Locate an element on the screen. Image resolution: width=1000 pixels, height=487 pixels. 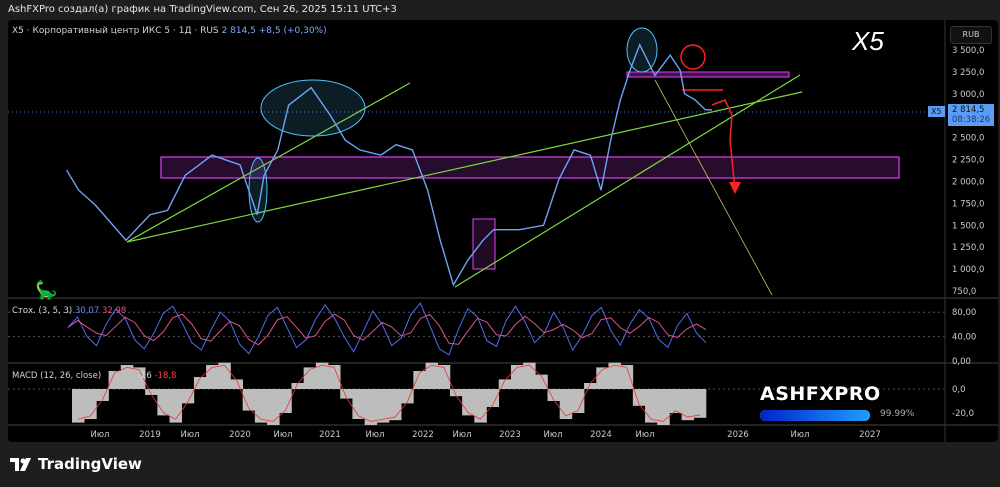
x-tick-label: 2020 is located at coordinates (240, 435).